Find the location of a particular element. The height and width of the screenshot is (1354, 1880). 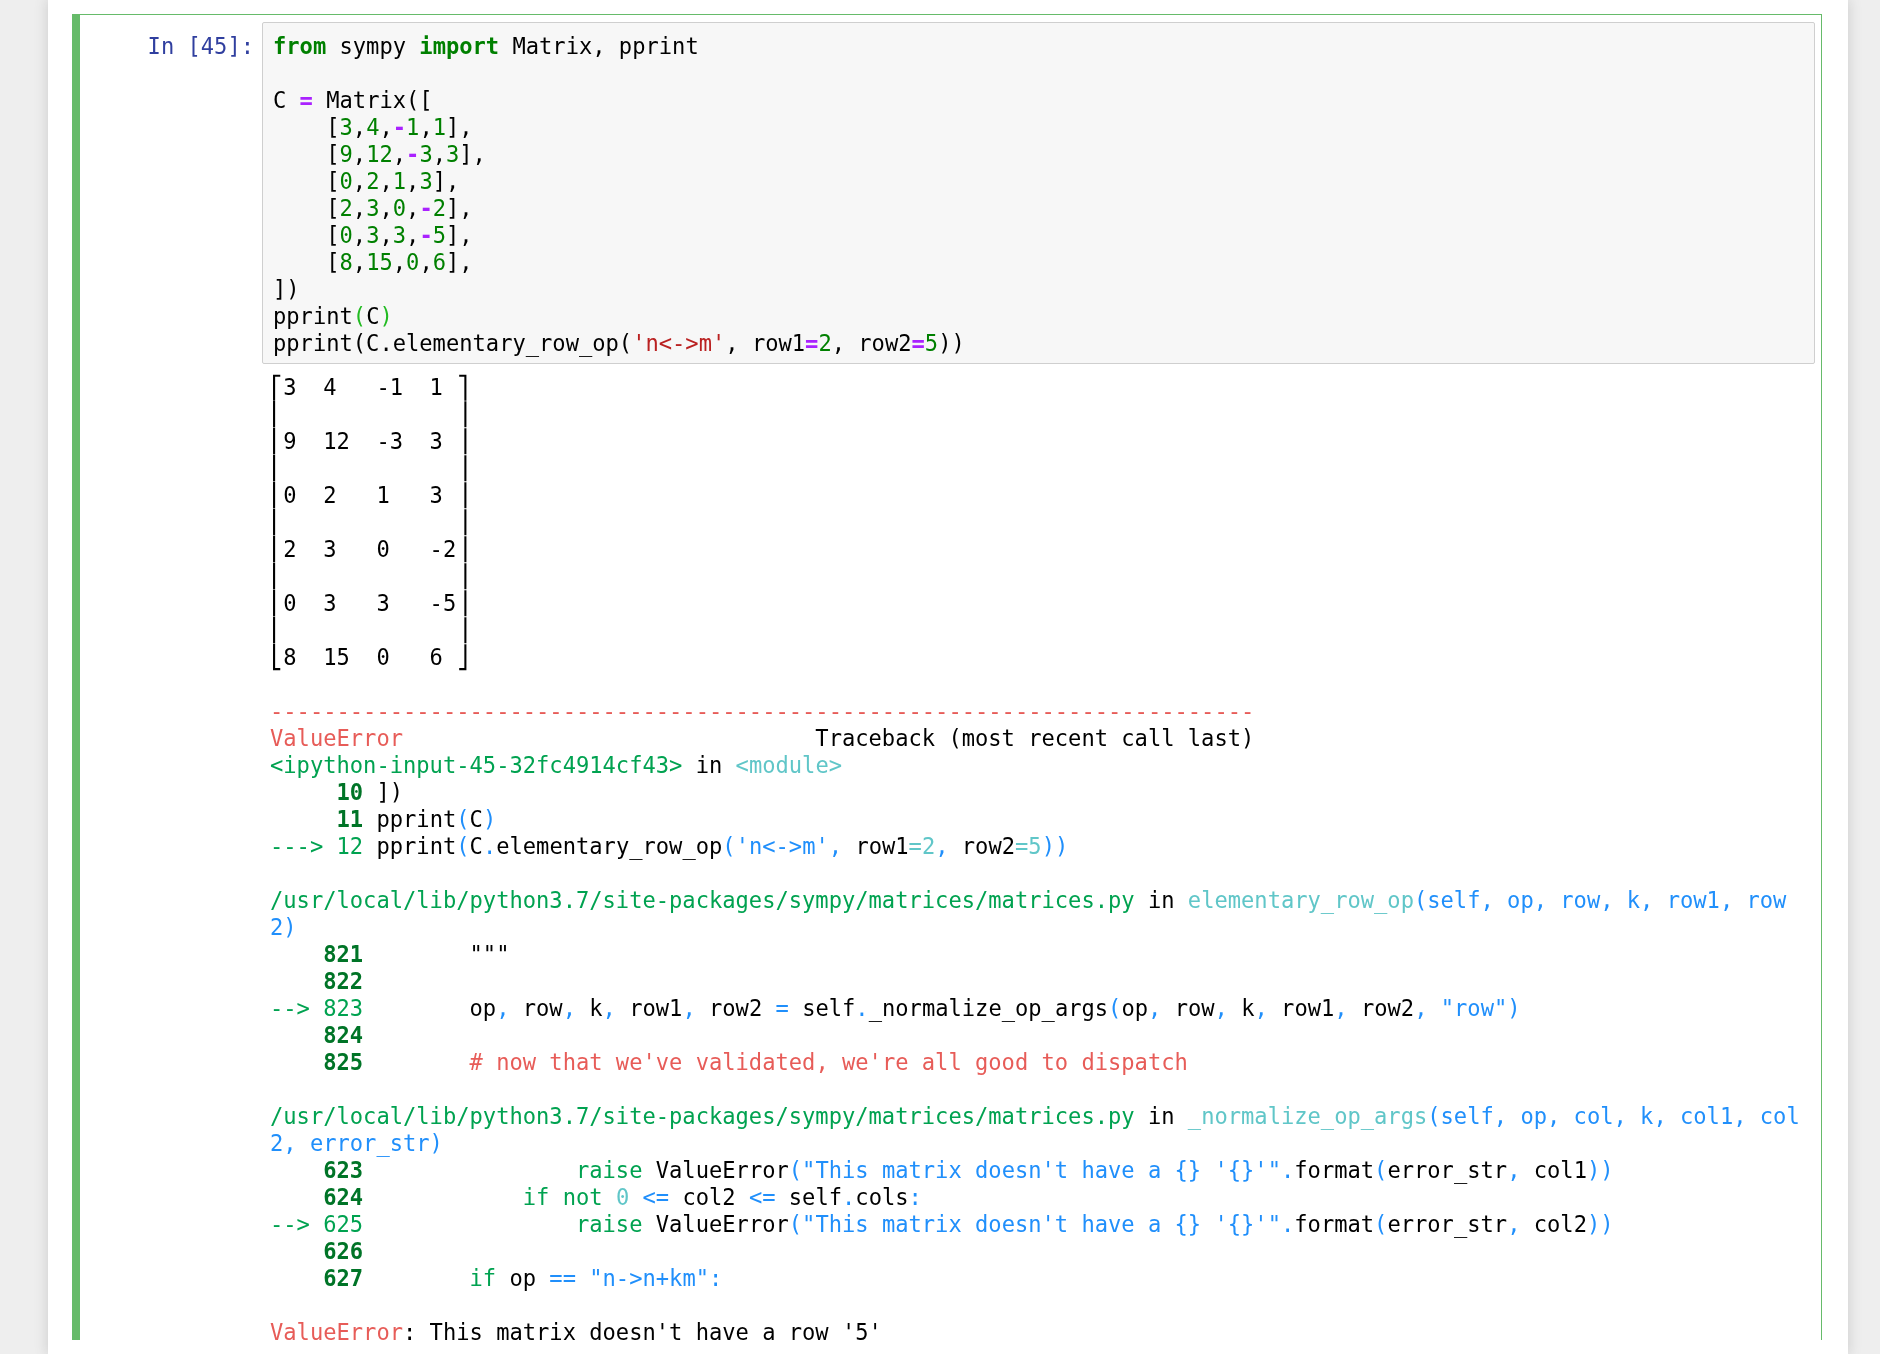

code-line: ]) is located at coordinates (287, 289).